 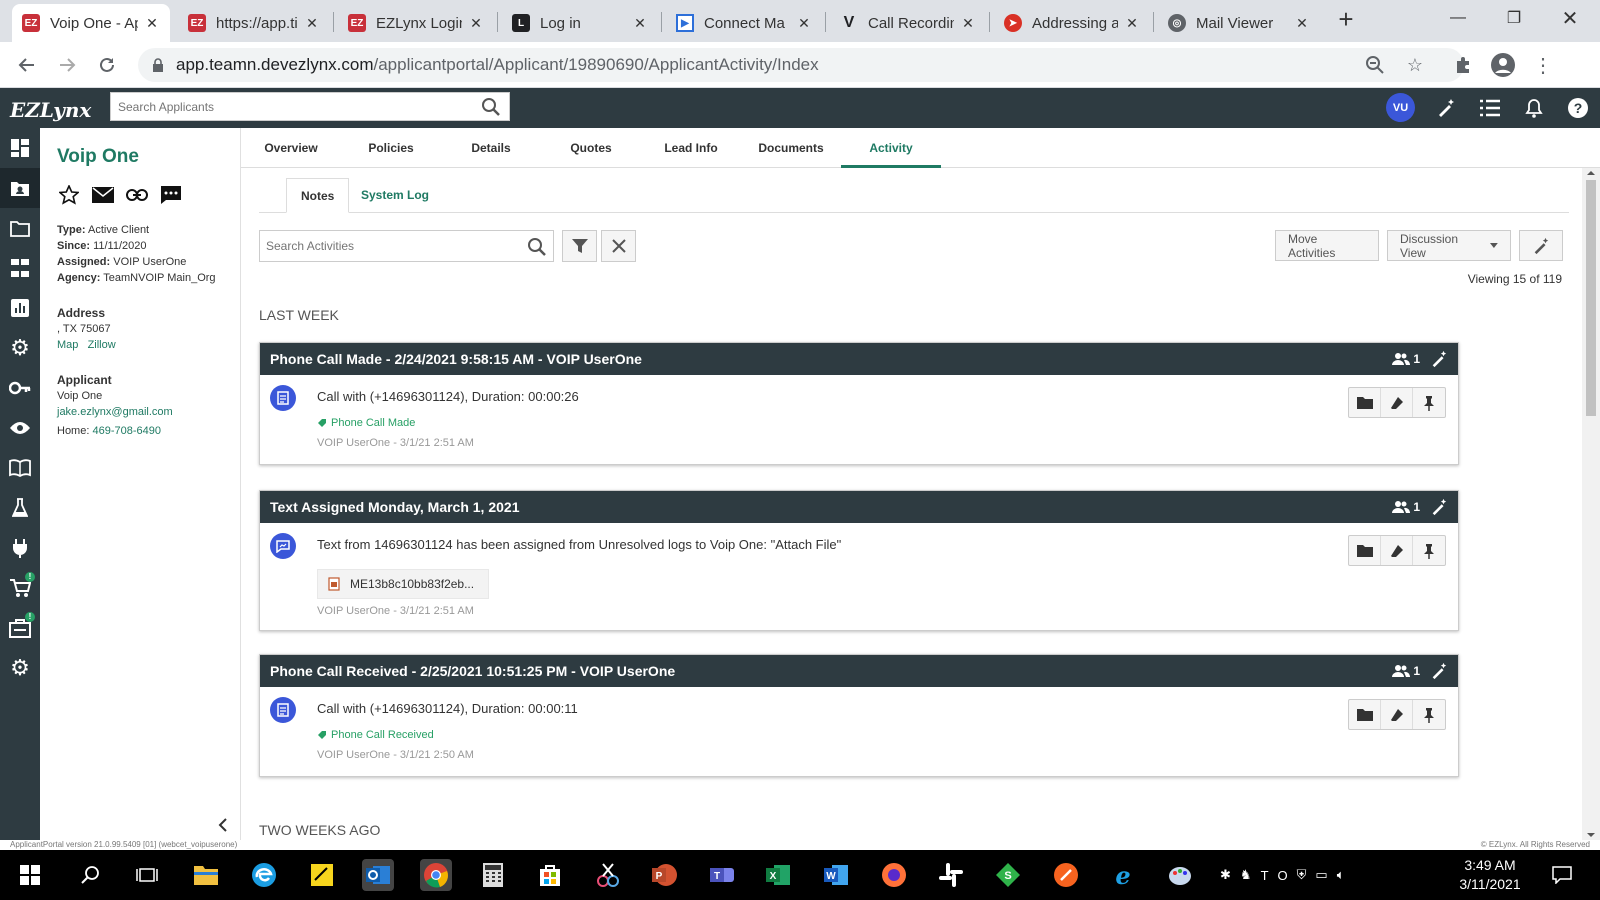 I want to click on orange-app-icon, so click(x=1066, y=875).